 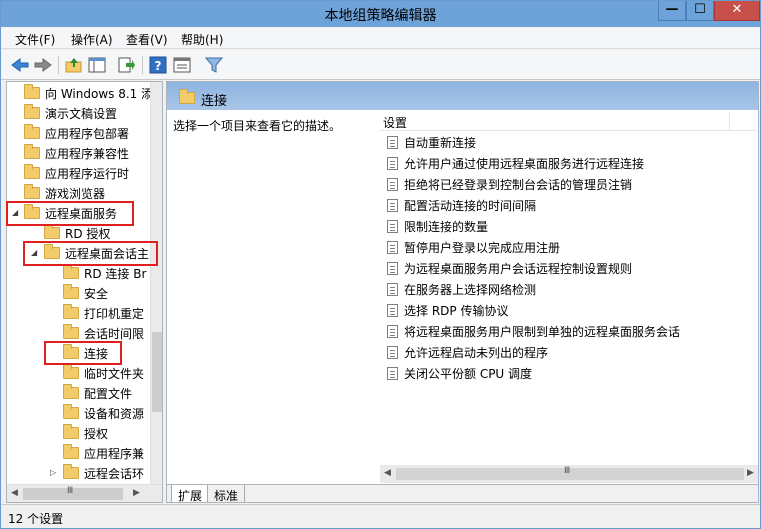 What do you see at coordinates (568, 121) in the screenshot?
I see `settings-list-header: 设置` at bounding box center [568, 121].